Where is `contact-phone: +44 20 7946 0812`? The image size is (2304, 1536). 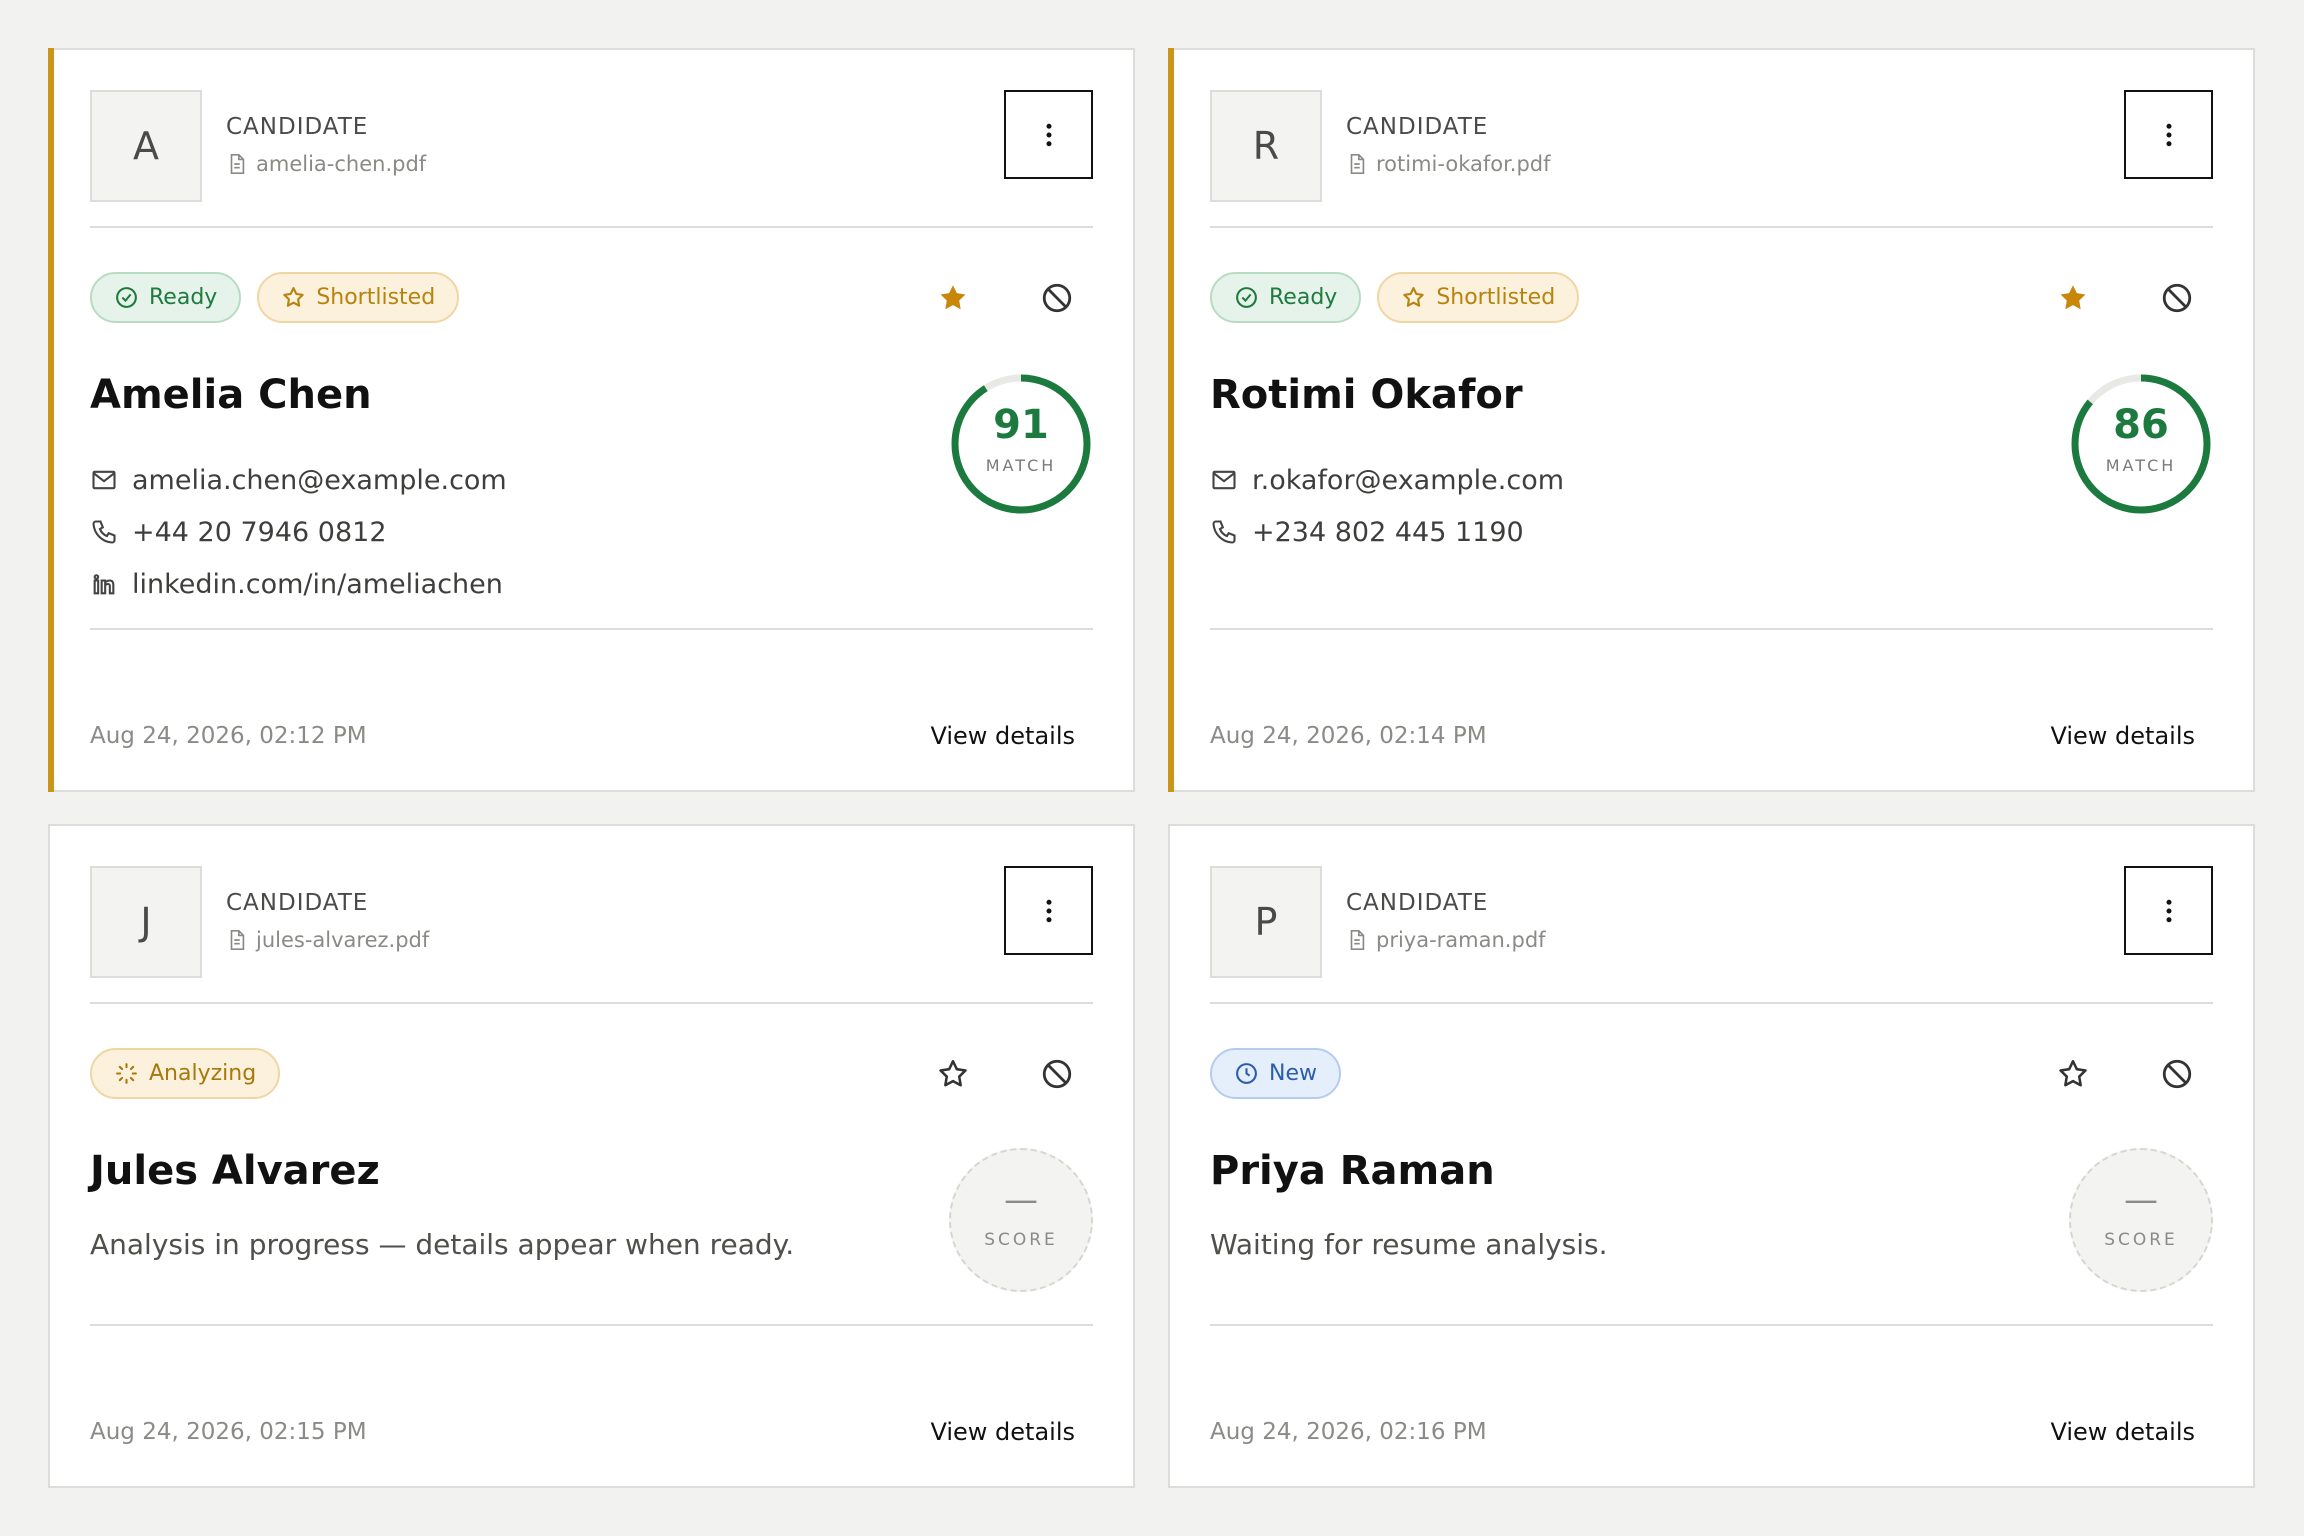
contact-phone: +44 20 7946 0812 is located at coordinates (298, 532).